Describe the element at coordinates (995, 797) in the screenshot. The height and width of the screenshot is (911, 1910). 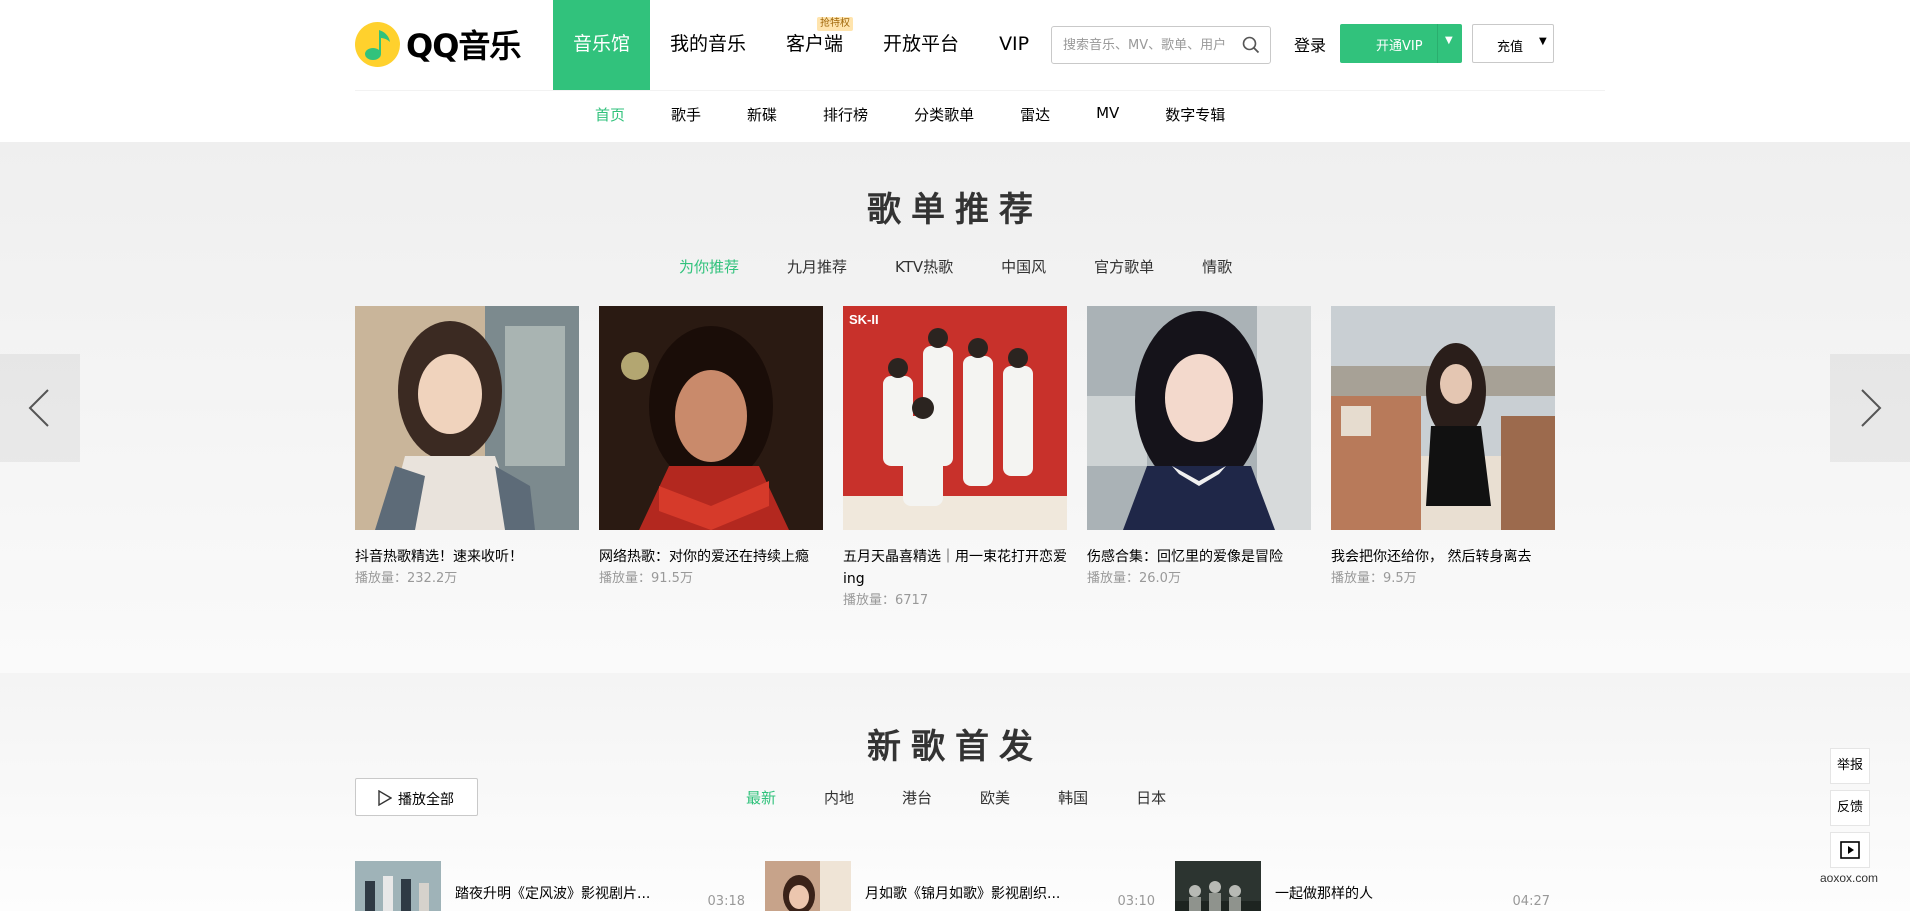
I see `tab-western: 欧美` at that location.